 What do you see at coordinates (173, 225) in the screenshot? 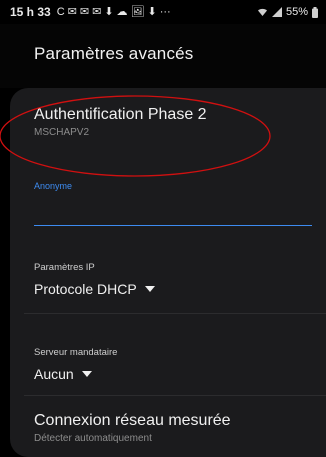
I see `anonymous-input-underline` at bounding box center [173, 225].